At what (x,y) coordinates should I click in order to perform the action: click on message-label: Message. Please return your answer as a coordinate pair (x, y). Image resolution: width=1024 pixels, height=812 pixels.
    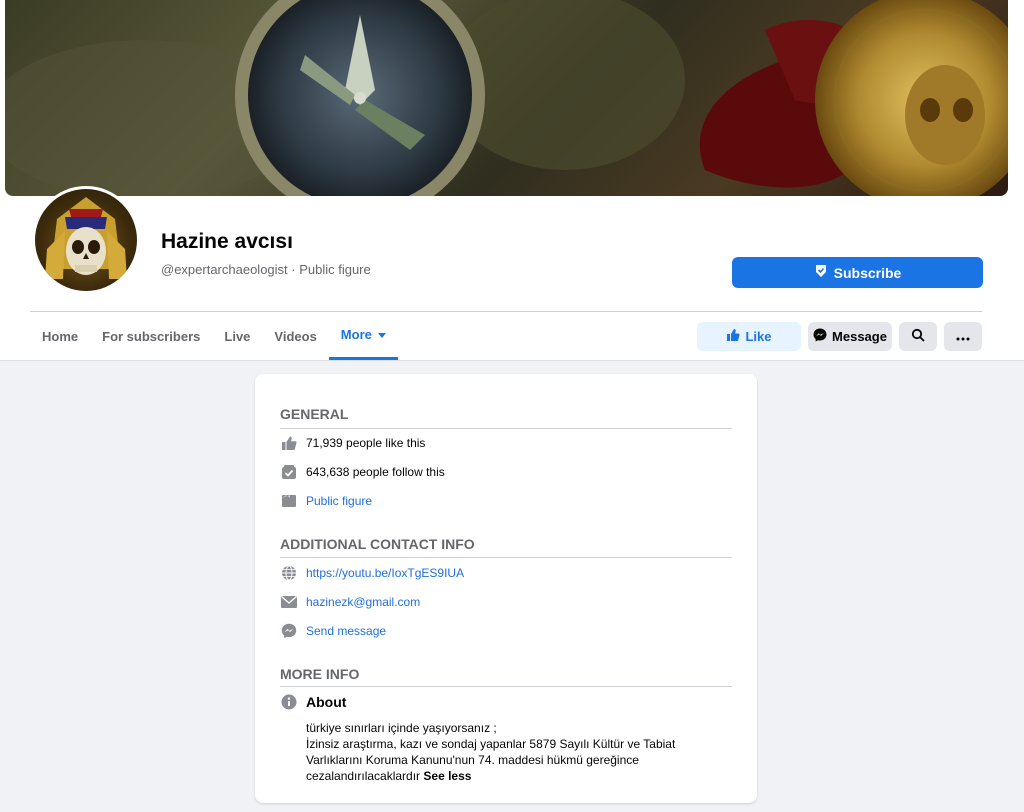
    Looking at the image, I should click on (859, 336).